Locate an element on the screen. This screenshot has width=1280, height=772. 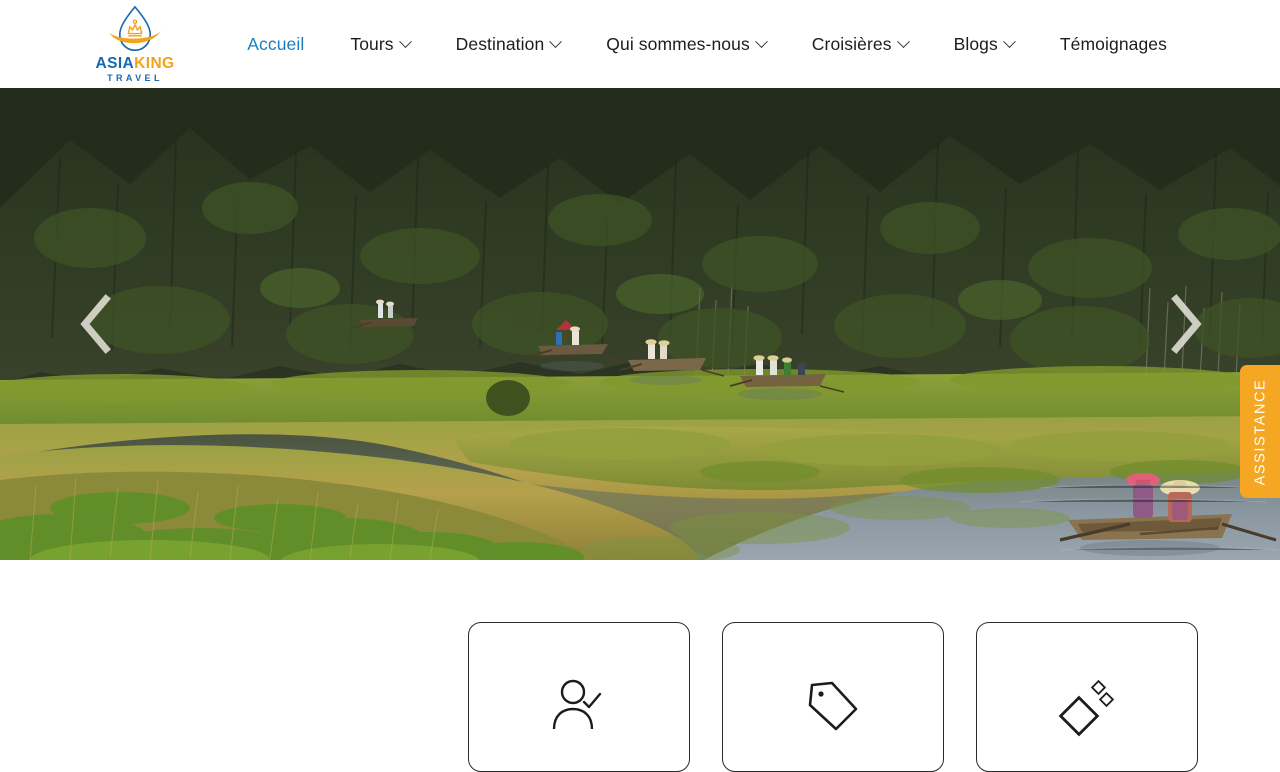
nav-label: Croisières is located at coordinates (851, 43).